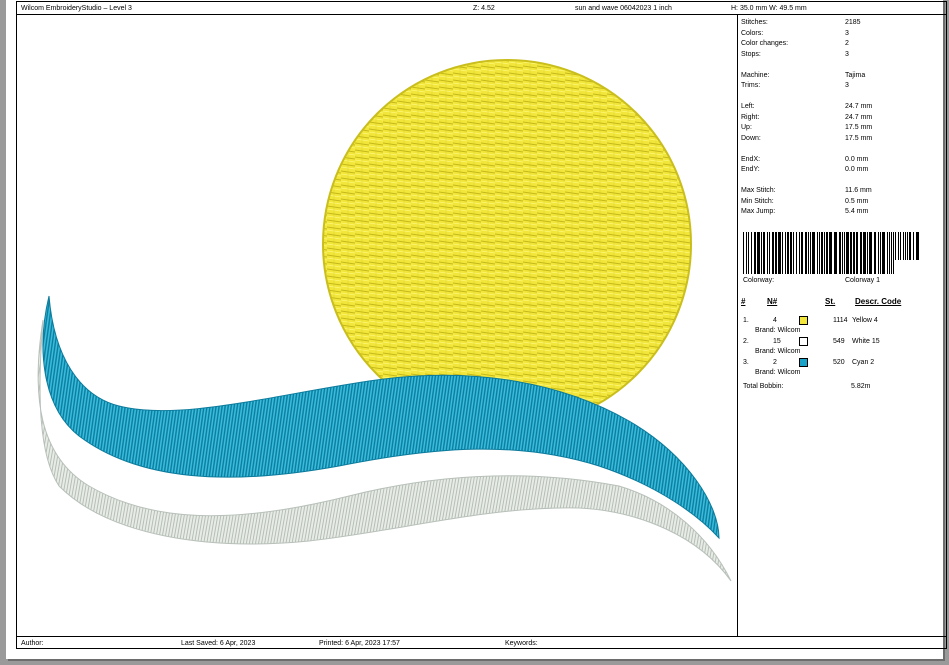 Image resolution: width=949 pixels, height=665 pixels. What do you see at coordinates (839, 362) in the screenshot?
I see `color-row-stitches: 520` at bounding box center [839, 362].